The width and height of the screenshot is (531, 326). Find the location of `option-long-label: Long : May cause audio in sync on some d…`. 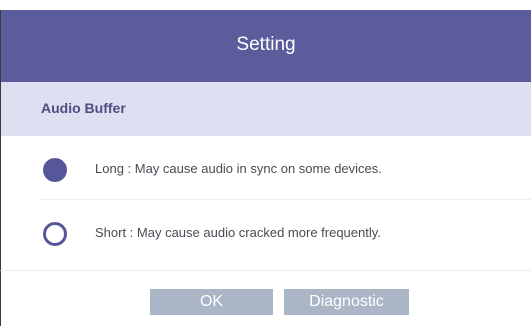

option-long-label: Long : May cause audio in sync on some d… is located at coordinates (238, 168).